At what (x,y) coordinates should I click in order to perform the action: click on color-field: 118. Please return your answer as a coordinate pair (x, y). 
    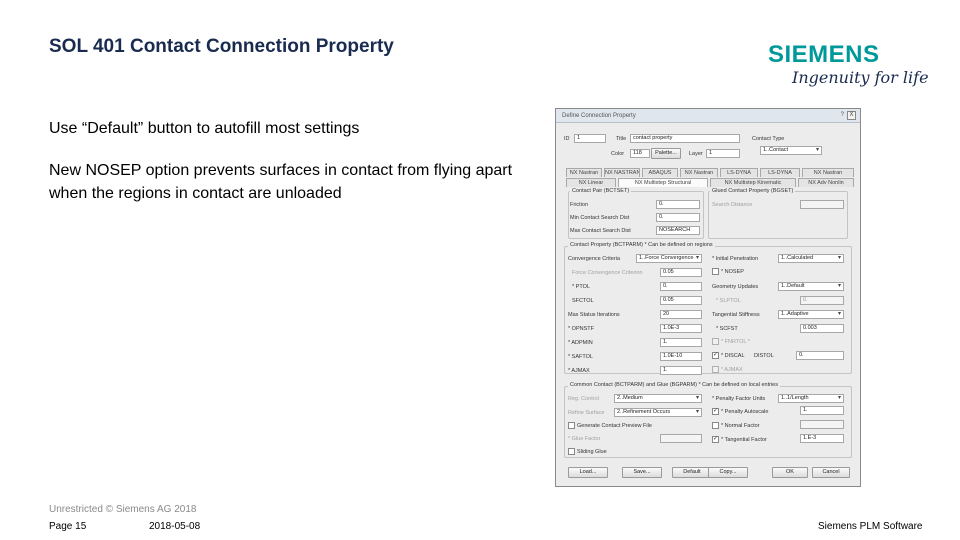
    Looking at the image, I should click on (640, 153).